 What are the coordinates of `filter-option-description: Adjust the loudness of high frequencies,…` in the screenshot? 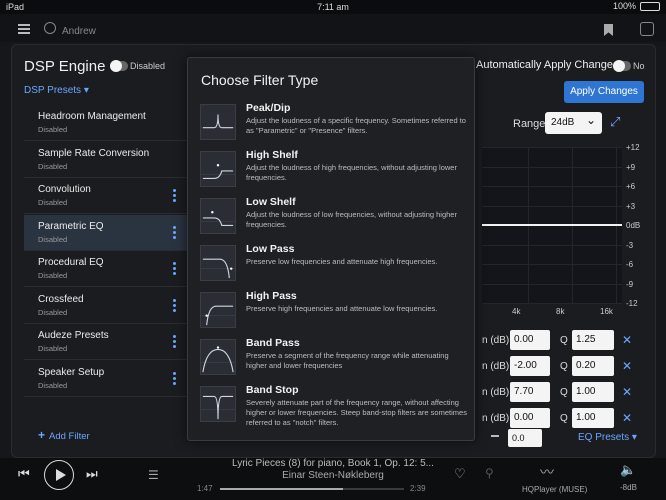 It's located at (351, 172).